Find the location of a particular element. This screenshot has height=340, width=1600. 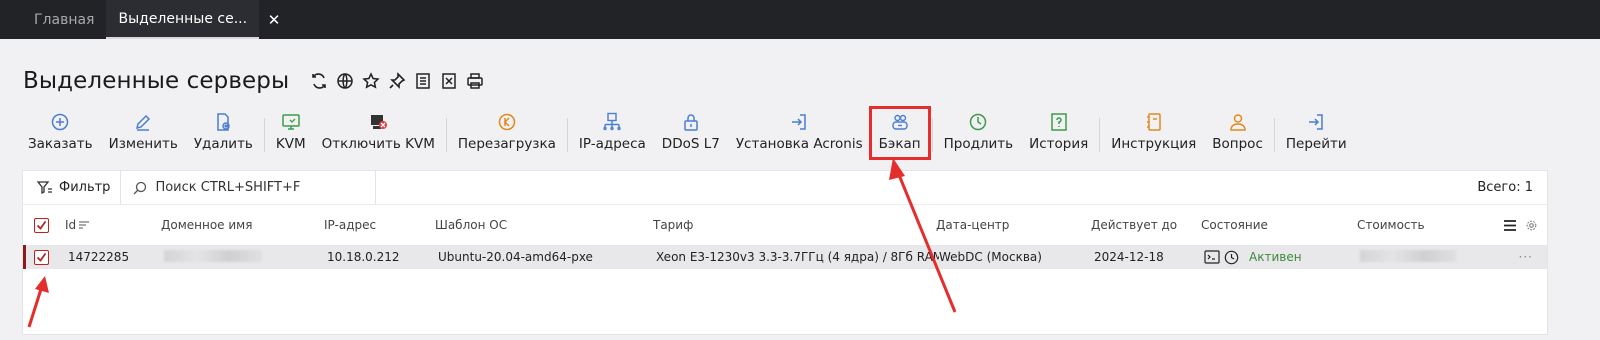

col-datacenter: Дата-центр is located at coordinates (1013, 225).